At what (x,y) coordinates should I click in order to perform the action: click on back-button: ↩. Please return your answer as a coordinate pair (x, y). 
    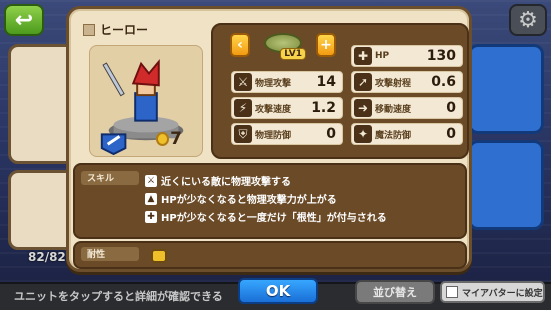
    Looking at the image, I should click on (24, 20).